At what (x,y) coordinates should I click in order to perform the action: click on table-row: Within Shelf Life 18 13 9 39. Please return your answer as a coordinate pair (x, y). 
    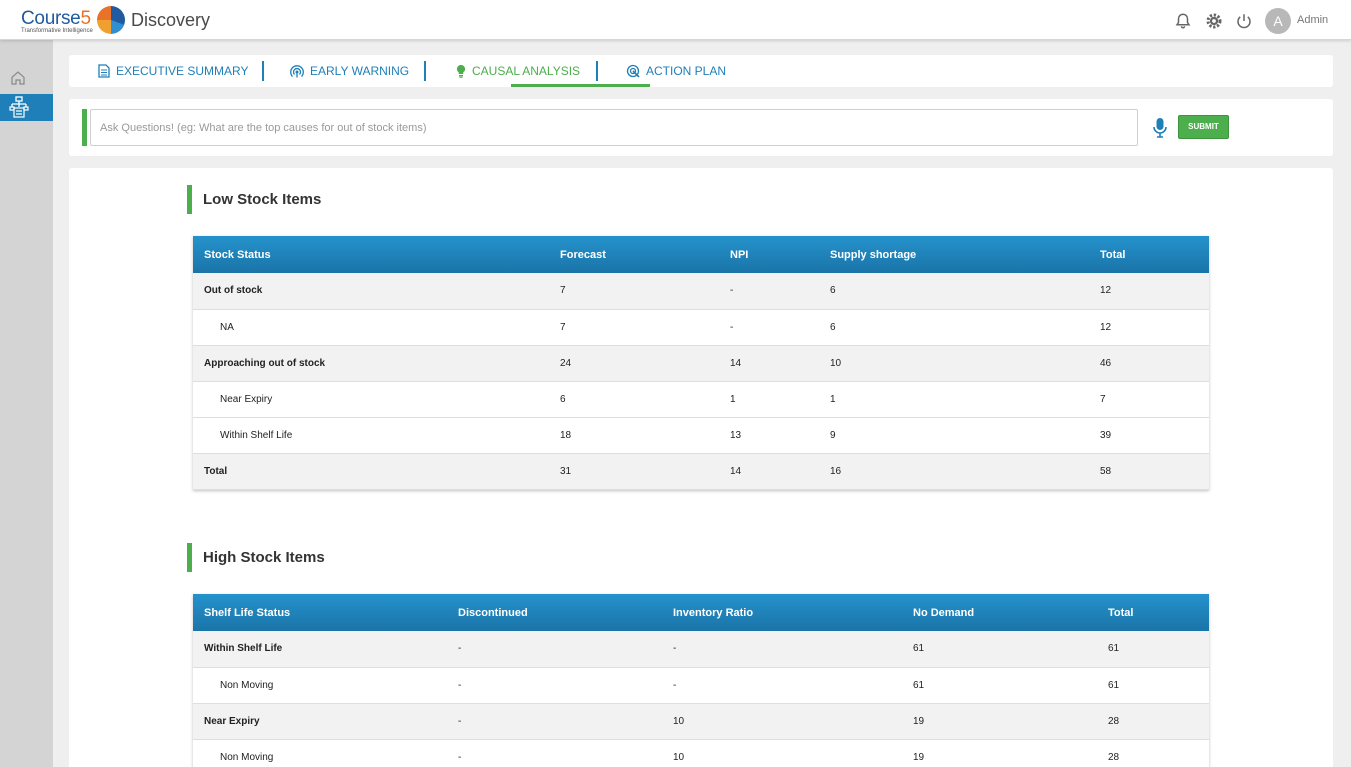
    Looking at the image, I should click on (701, 435).